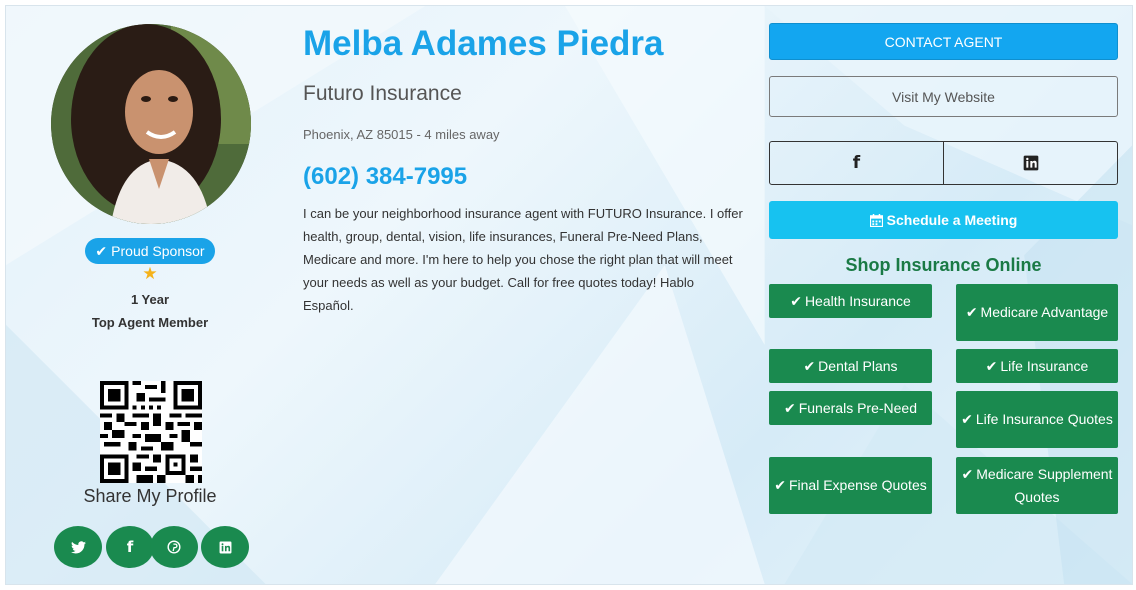 The image size is (1136, 590). Describe the element at coordinates (857, 407) in the screenshot. I see `shop-item-label: Funerals Pre-Need` at that location.